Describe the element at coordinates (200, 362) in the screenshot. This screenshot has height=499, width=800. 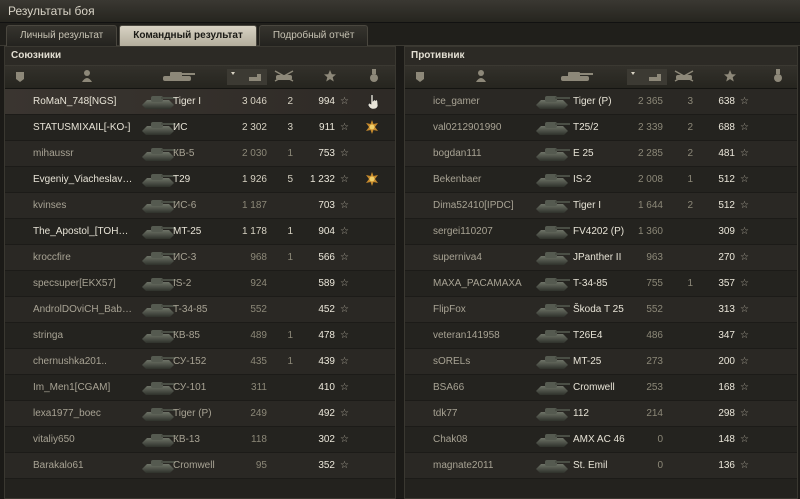
I see `ally-row: chernushka201.. СУ-152 435 1 439 ☆` at that location.